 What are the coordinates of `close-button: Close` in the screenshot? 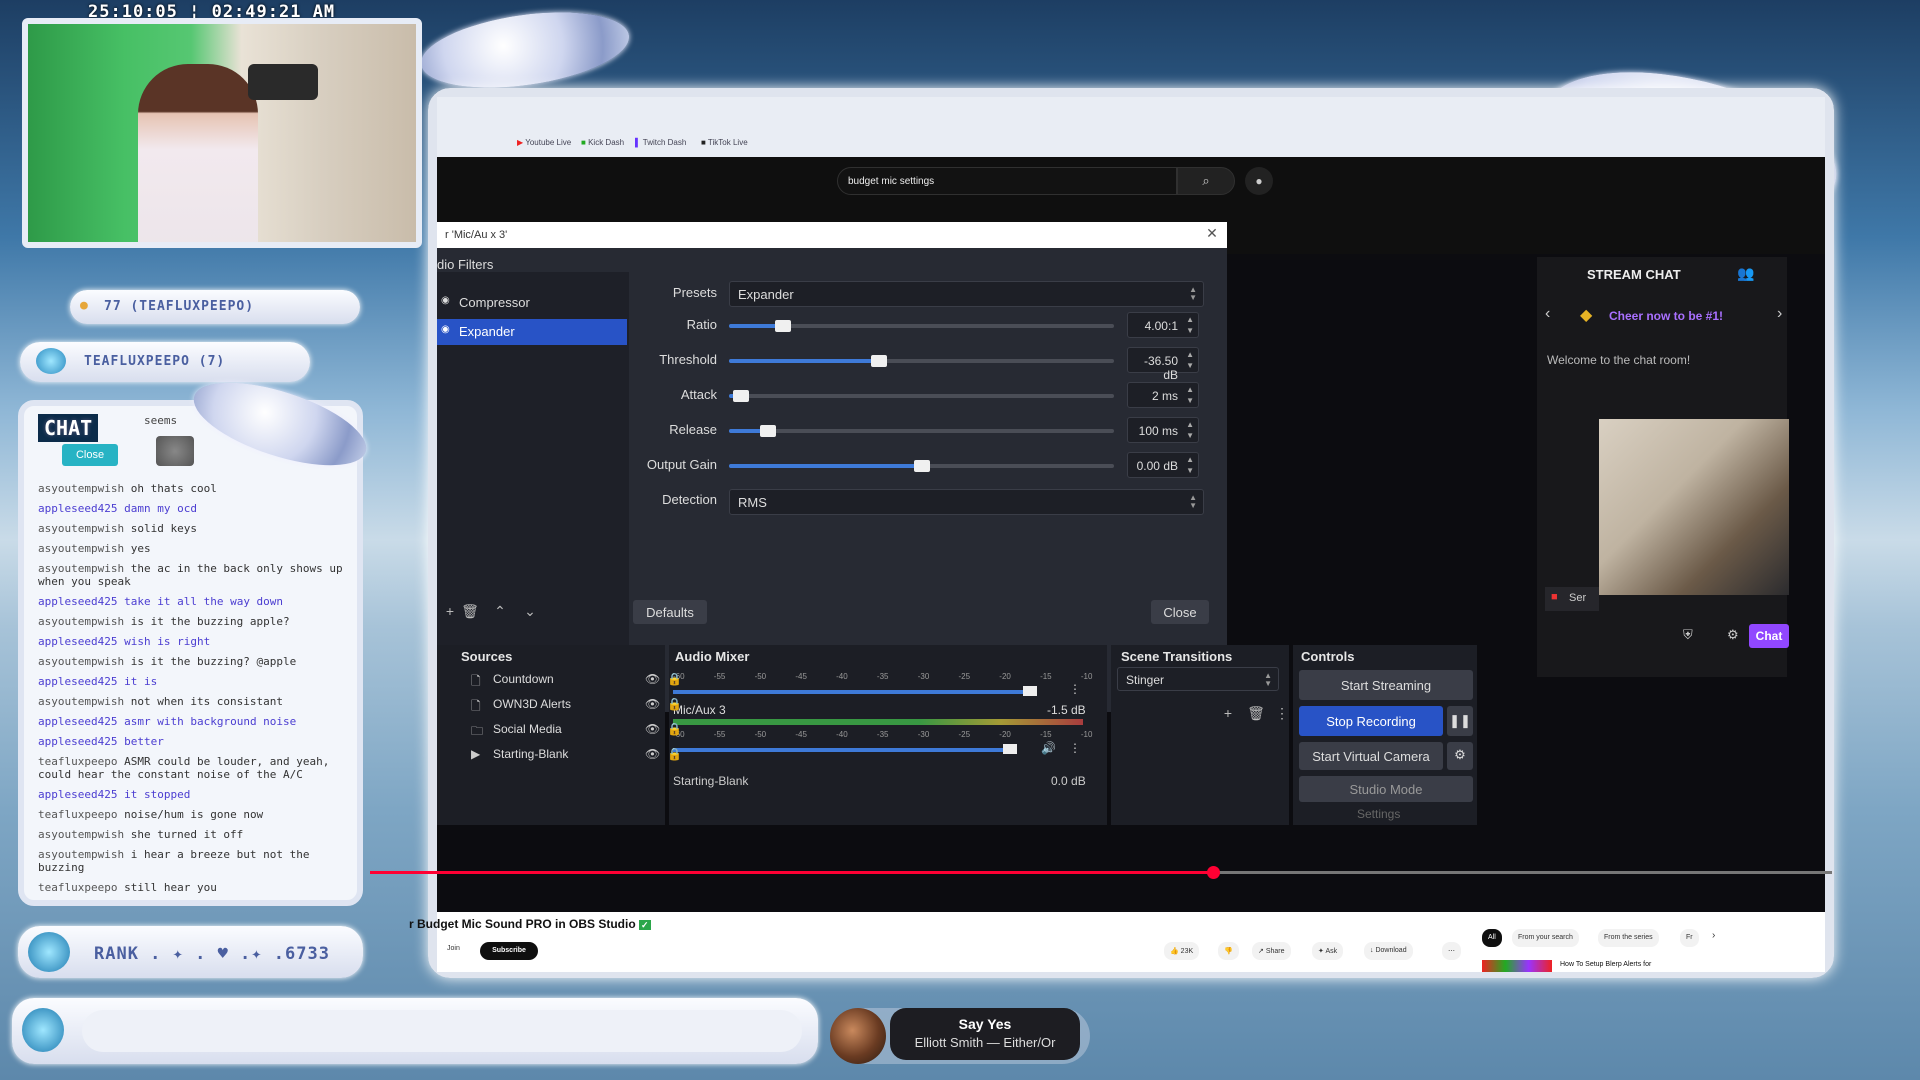 It's located at (1180, 612).